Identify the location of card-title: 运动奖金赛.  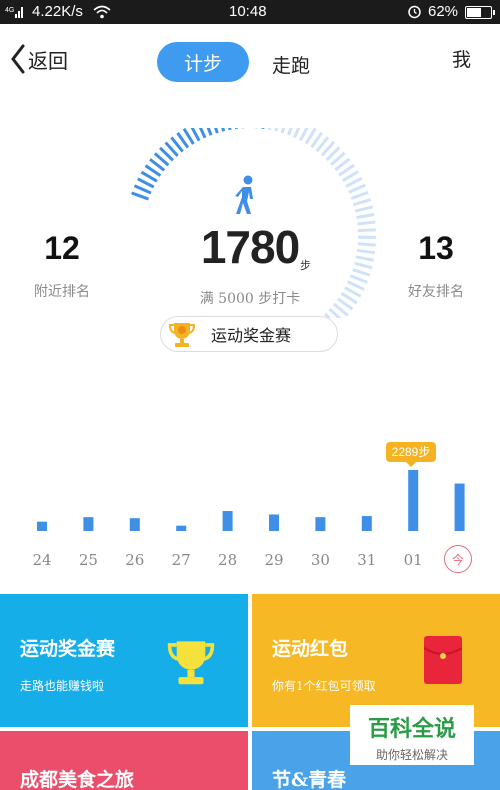
(68, 649).